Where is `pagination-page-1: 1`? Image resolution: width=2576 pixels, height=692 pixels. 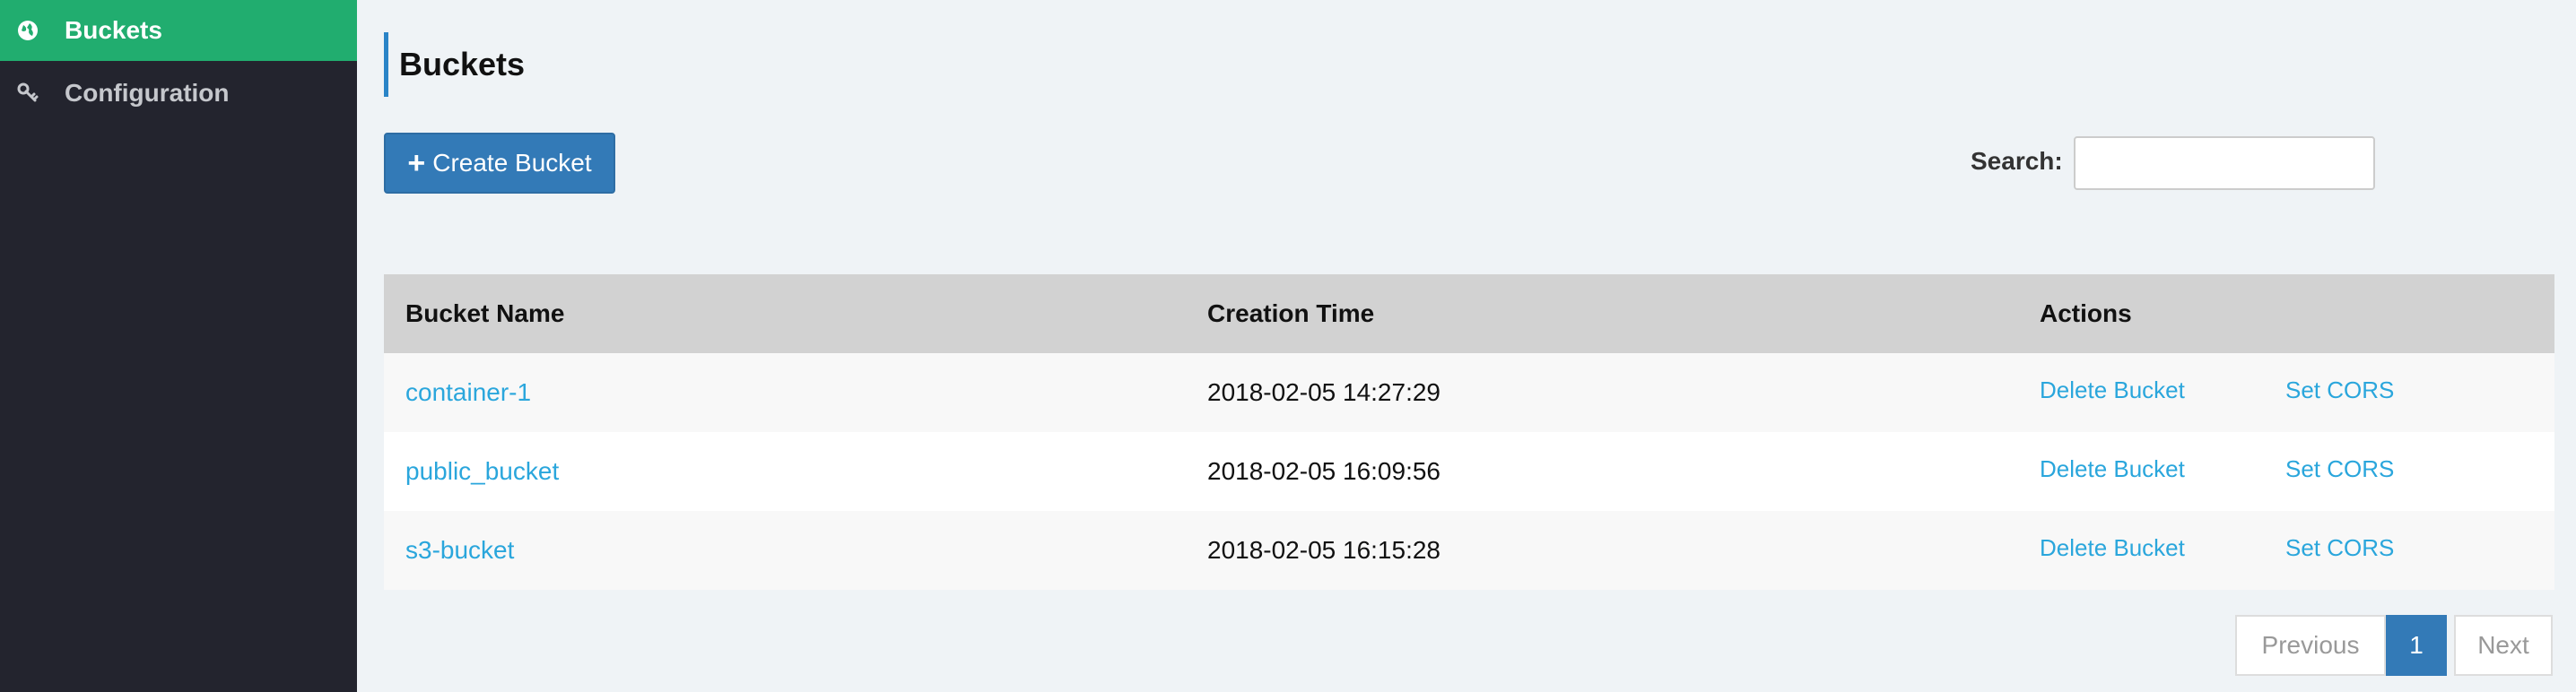
pagination-page-1: 1 is located at coordinates (2416, 645).